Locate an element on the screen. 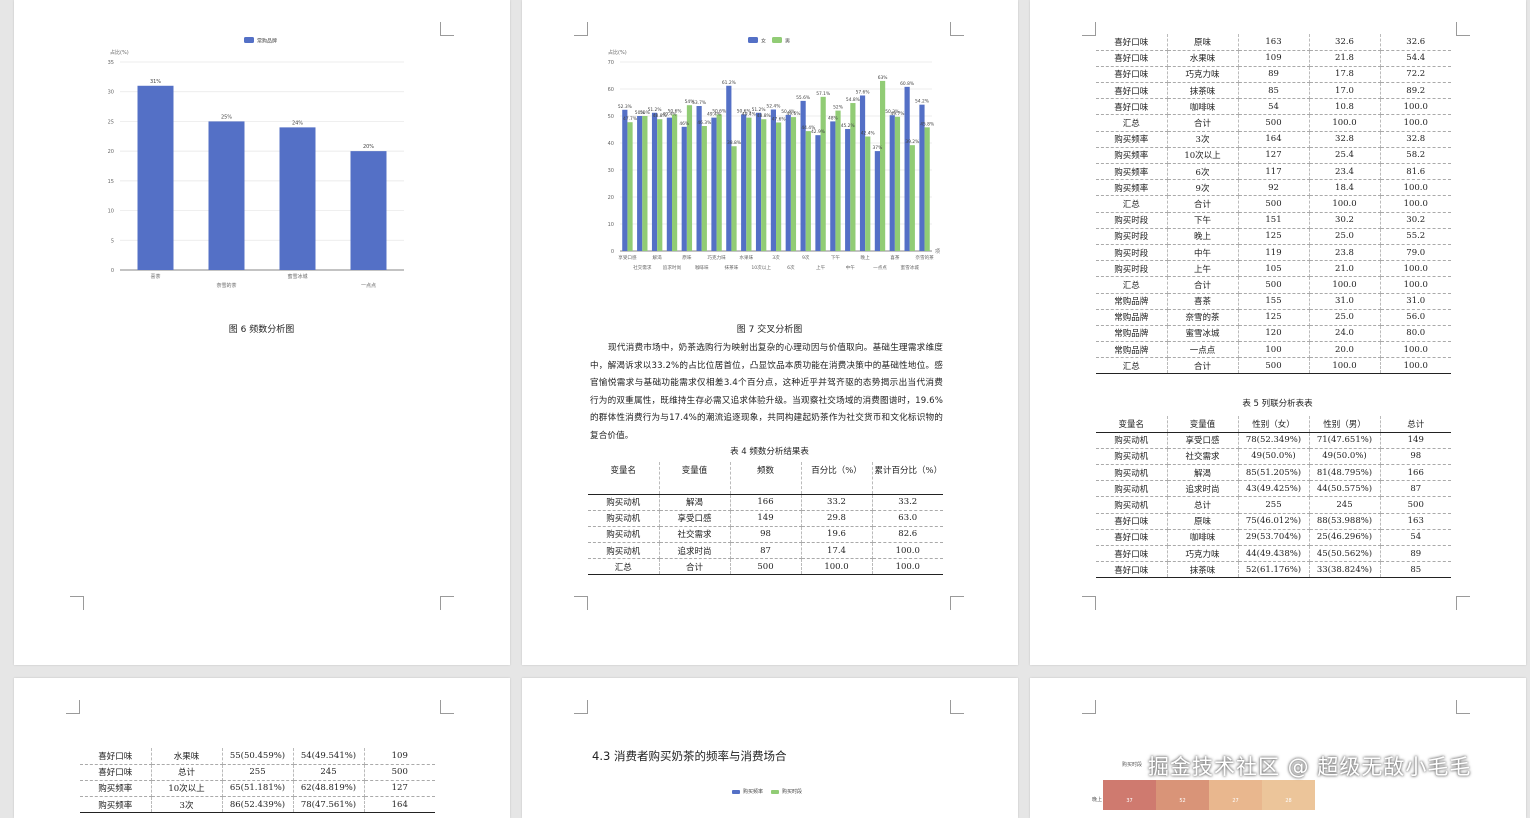  table-cell: 89.2 is located at coordinates (1415, 91).